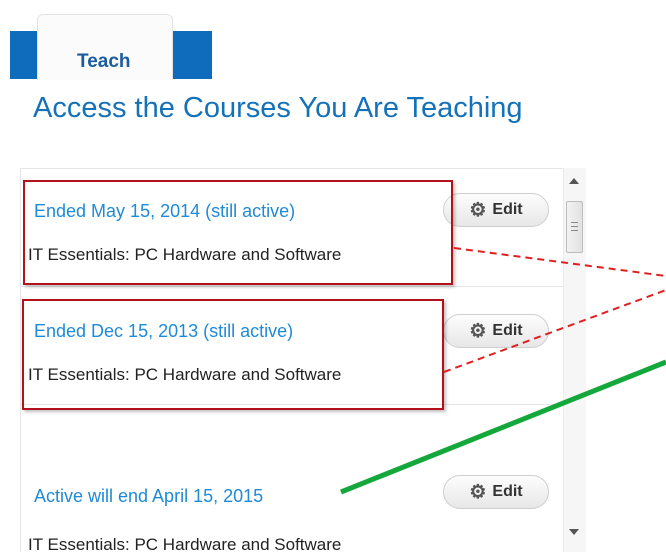 The width and height of the screenshot is (666, 552). What do you see at coordinates (164, 211) in the screenshot?
I see `course-status-link: Ended May 15, 2014 (still active)` at bounding box center [164, 211].